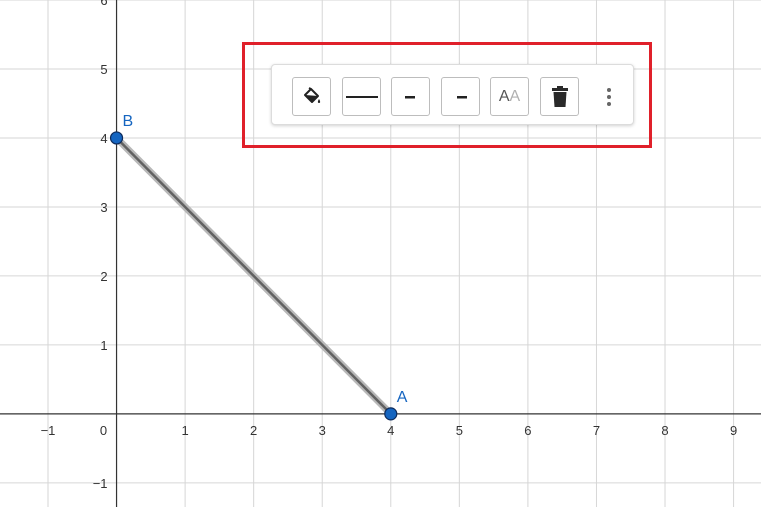  I want to click on y-tick-label: 6, so click(103, 4).